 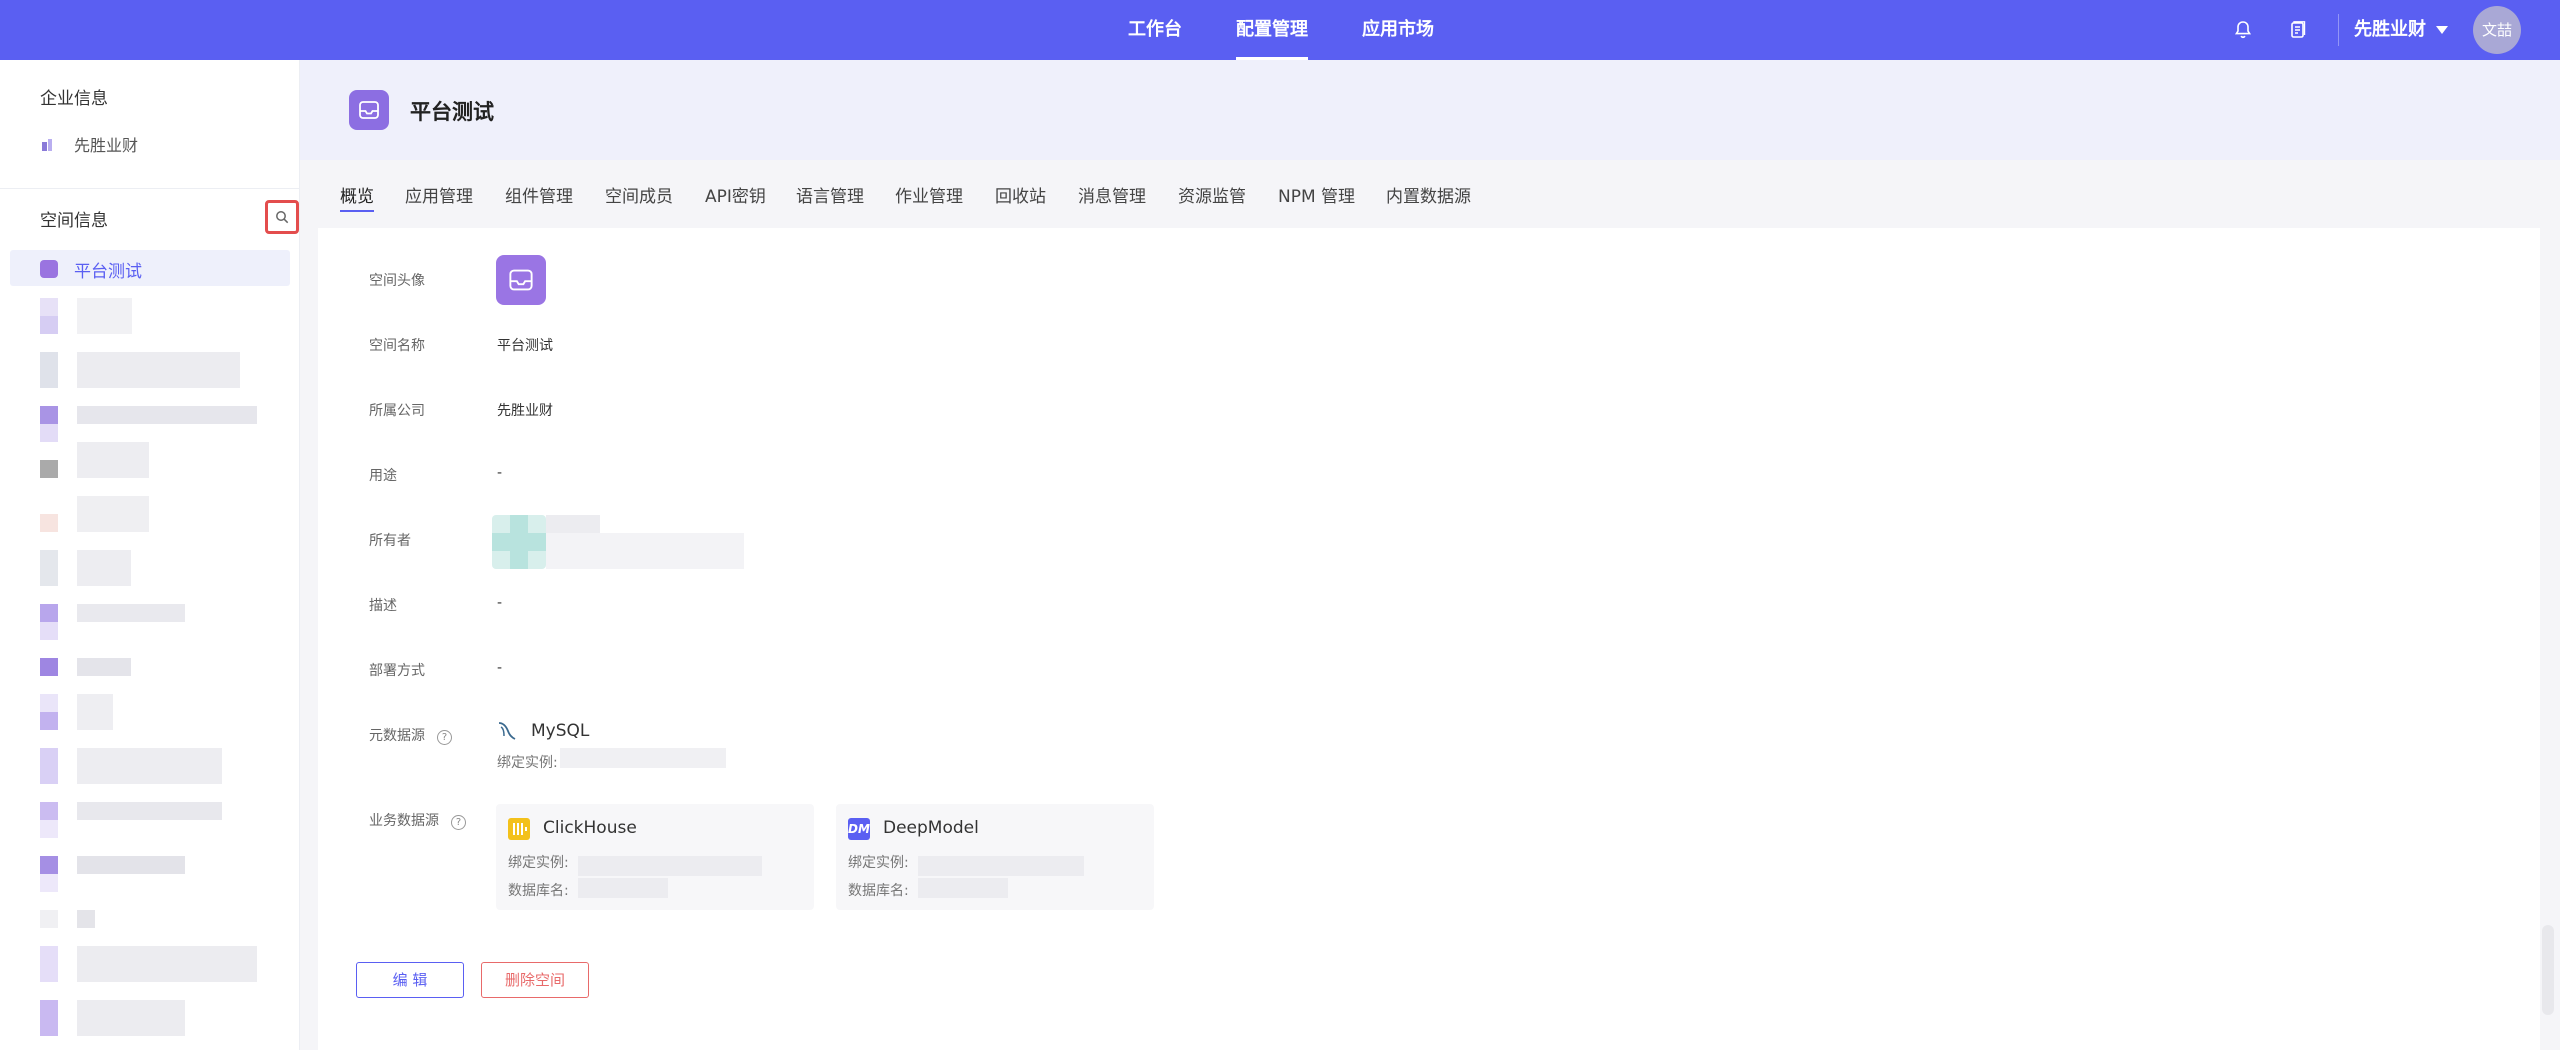 What do you see at coordinates (383, 606) in the screenshot?
I see `desc-label: 描述` at bounding box center [383, 606].